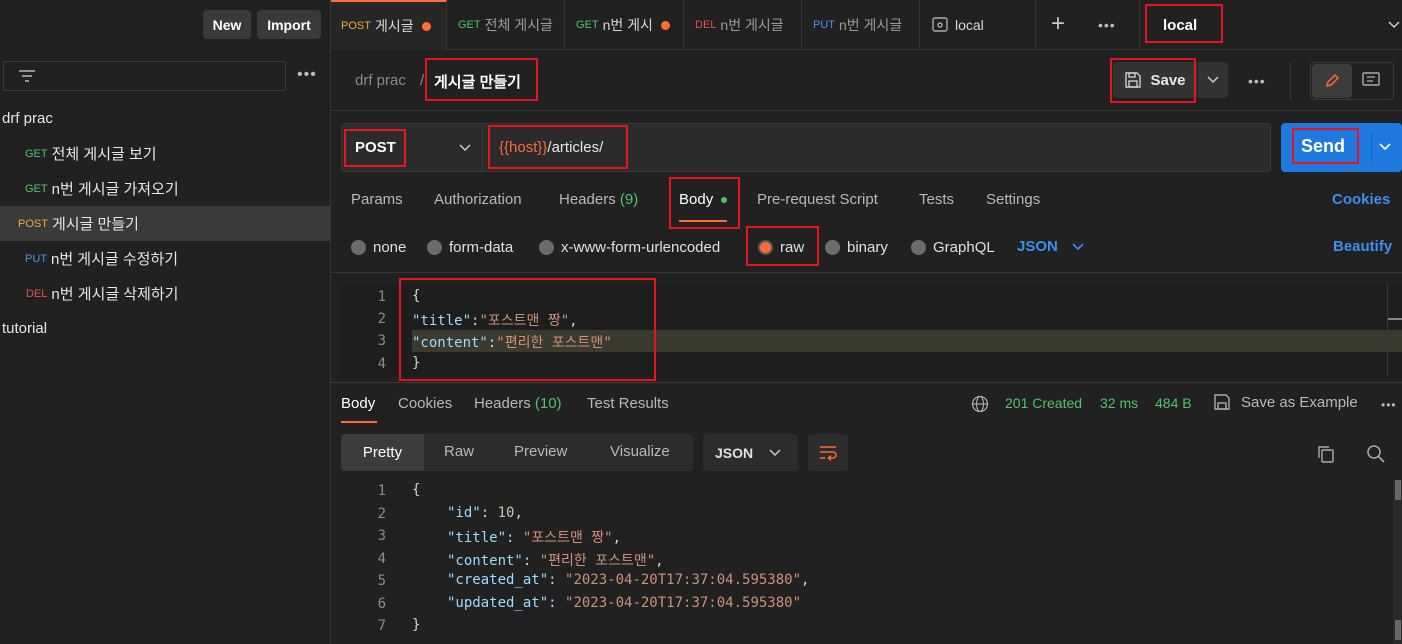 The image size is (1402, 644). What do you see at coordinates (389, 25) in the screenshot?
I see `tab-post-create: POST 게시글` at bounding box center [389, 25].